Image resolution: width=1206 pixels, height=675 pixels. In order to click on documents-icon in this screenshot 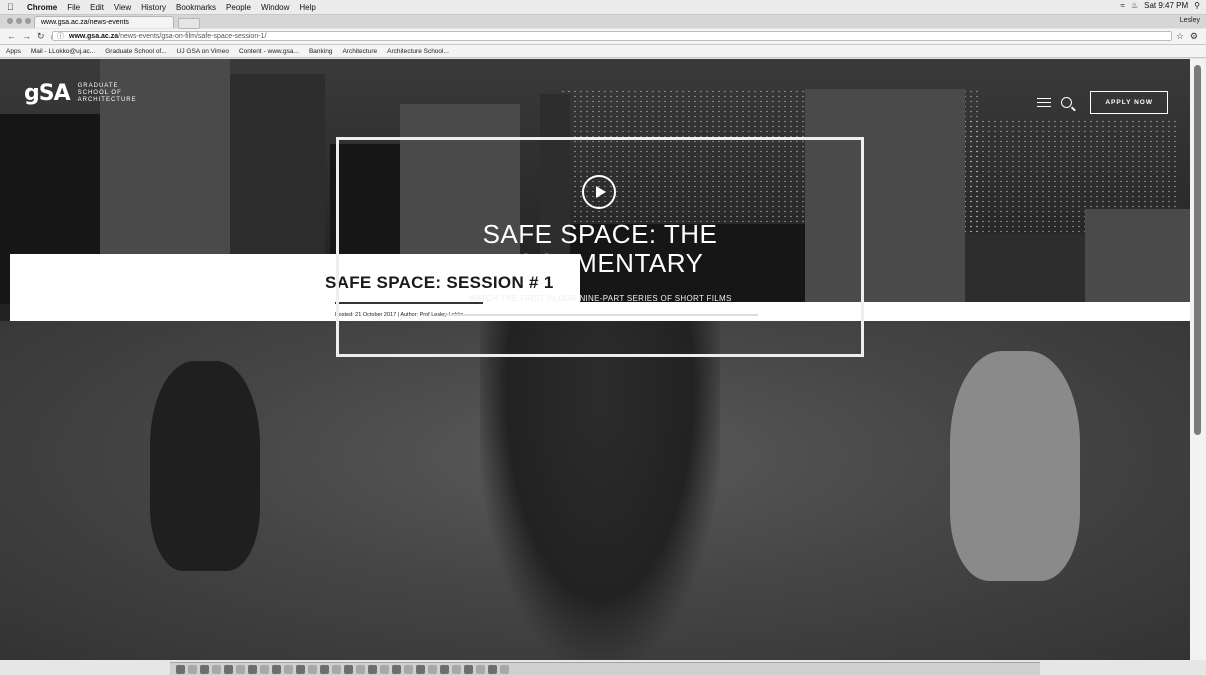, I will do `click(492, 669)`.